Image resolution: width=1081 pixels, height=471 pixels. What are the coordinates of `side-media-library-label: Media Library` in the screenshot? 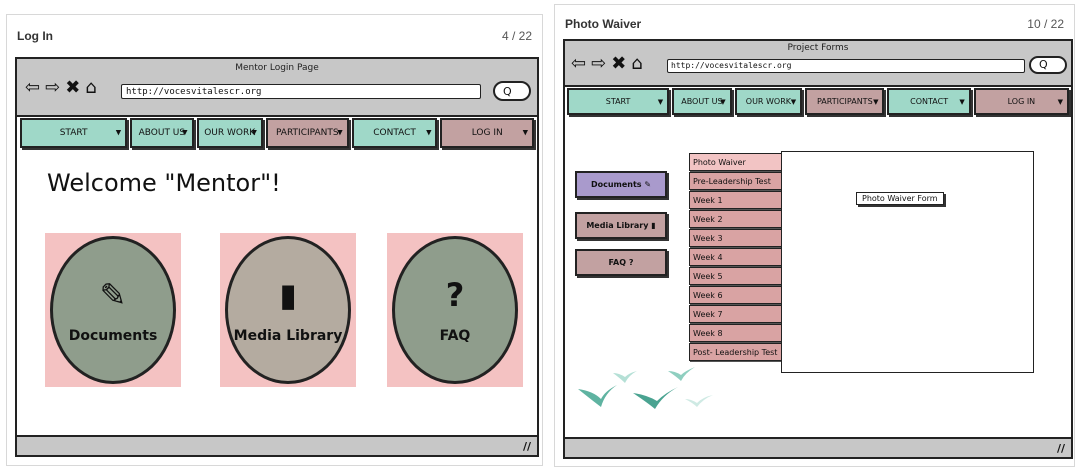 It's located at (617, 225).